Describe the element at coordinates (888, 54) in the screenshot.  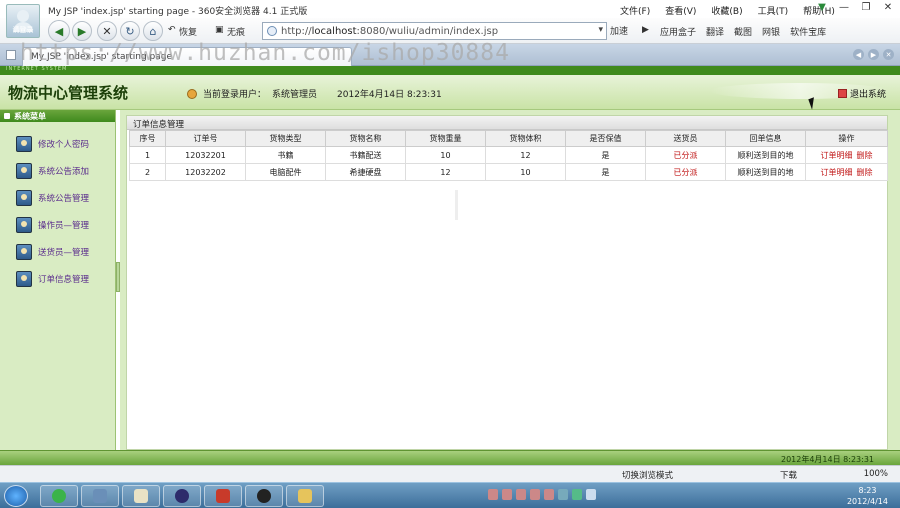
I see `tab-close-icon: ✕` at that location.